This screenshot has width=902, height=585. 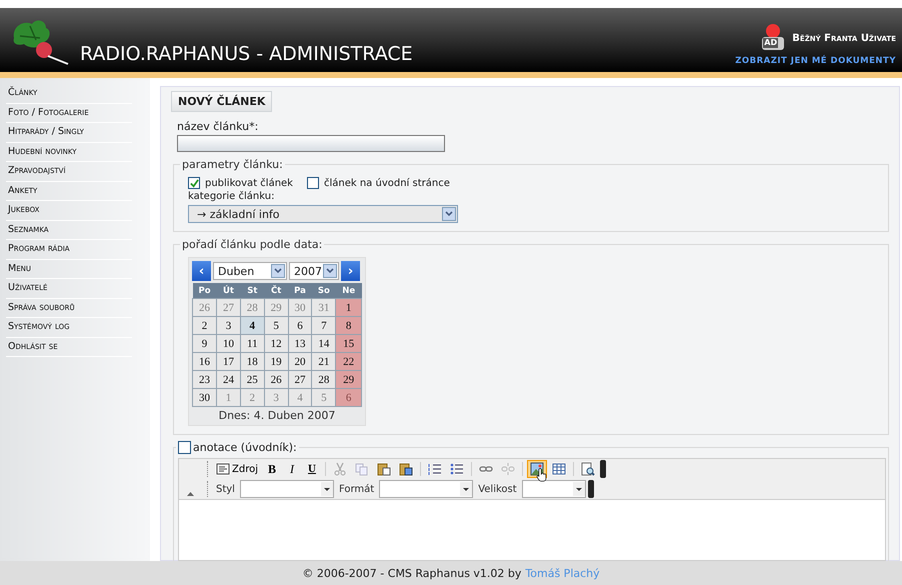 I want to click on calendar-day: 5, so click(x=276, y=325).